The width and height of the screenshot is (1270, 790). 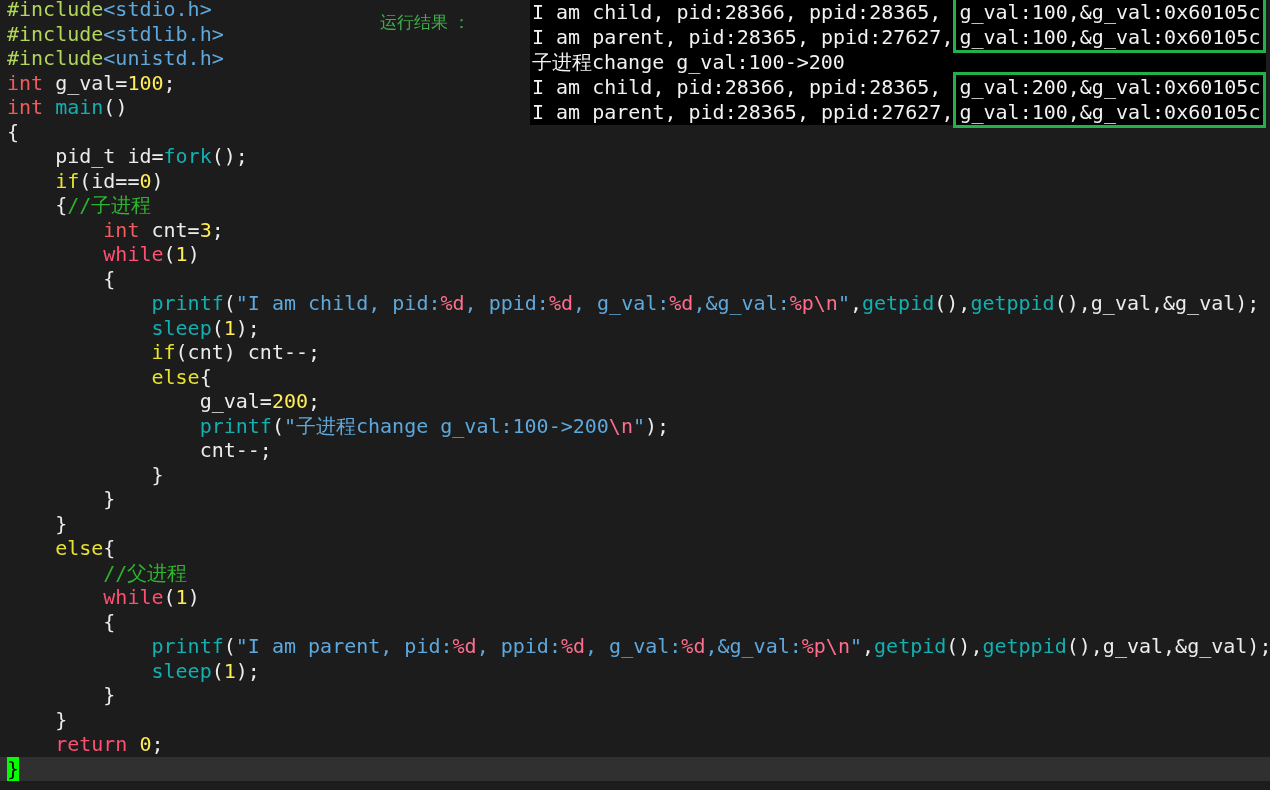 What do you see at coordinates (115, 33) in the screenshot?
I see `code-line: #include<stdlib.h>` at bounding box center [115, 33].